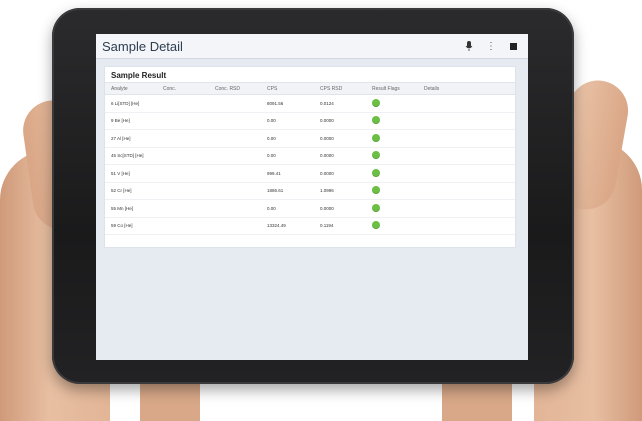 Image resolution: width=642 pixels, height=421 pixels. Describe the element at coordinates (276, 226) in the screenshot. I see `cps-cell: 13324.49` at that location.